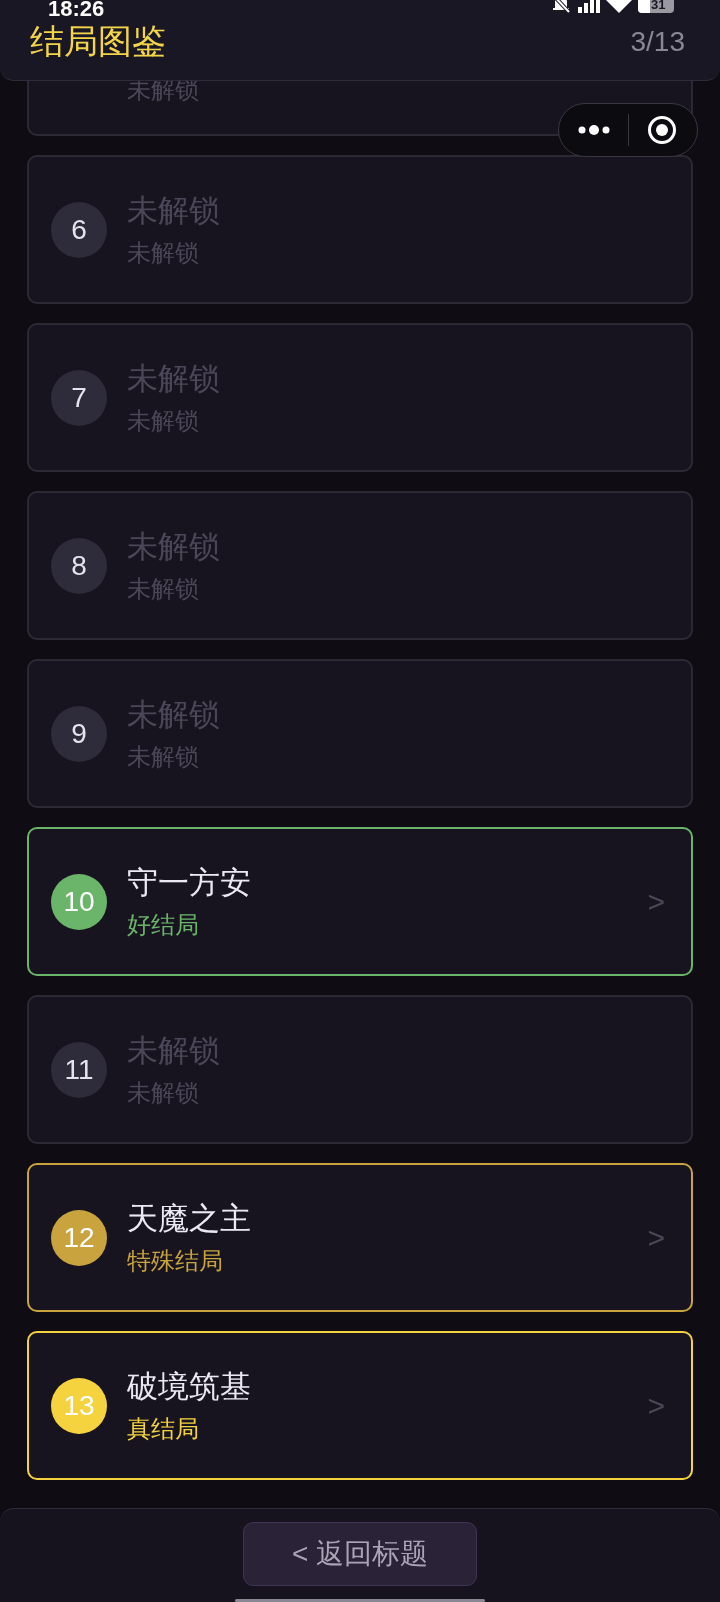 This screenshot has width=720, height=1602. What do you see at coordinates (79, 1069) in the screenshot?
I see `number-badge: 11` at bounding box center [79, 1069].